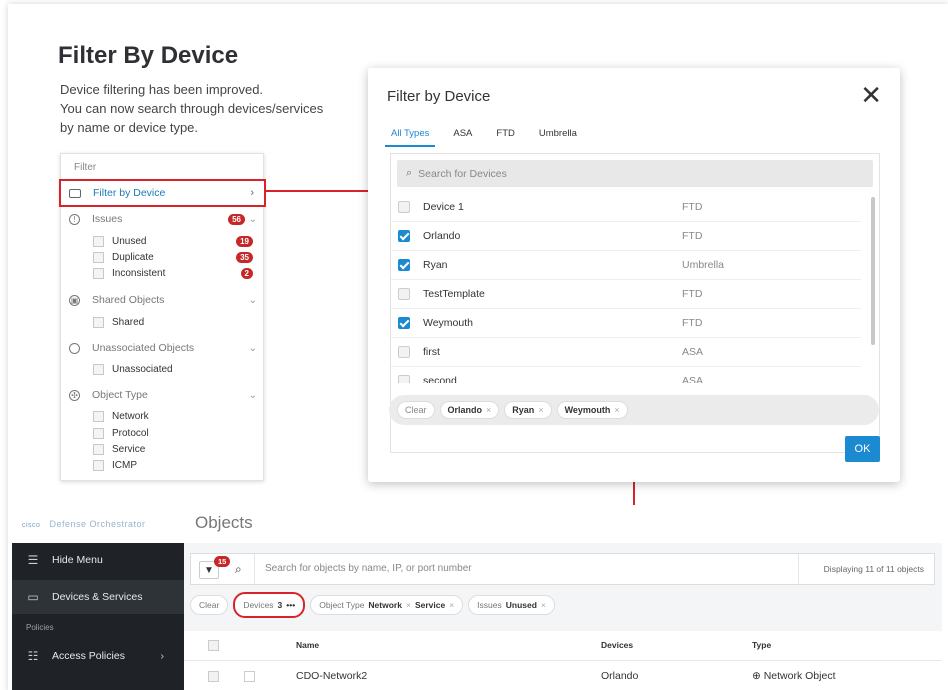 The image size is (948, 690). Describe the element at coordinates (871, 95) in the screenshot. I see `close-icon: ✕` at that location.